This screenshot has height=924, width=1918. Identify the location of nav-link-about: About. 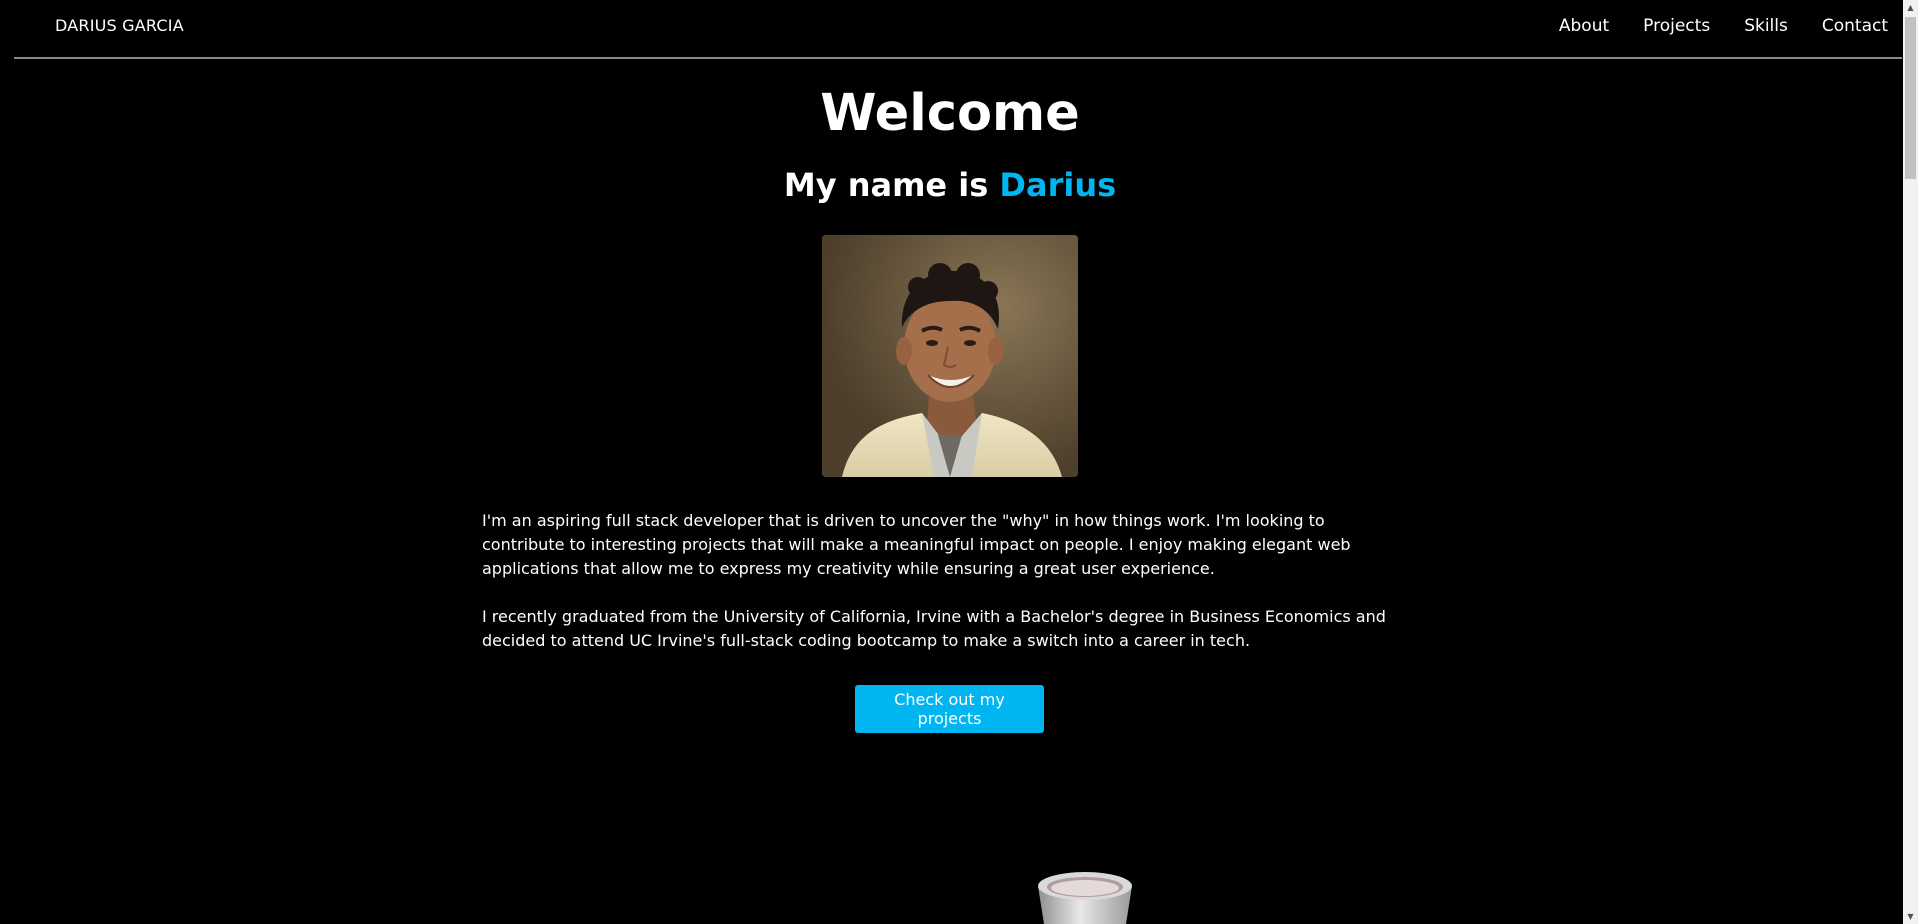
(1584, 26).